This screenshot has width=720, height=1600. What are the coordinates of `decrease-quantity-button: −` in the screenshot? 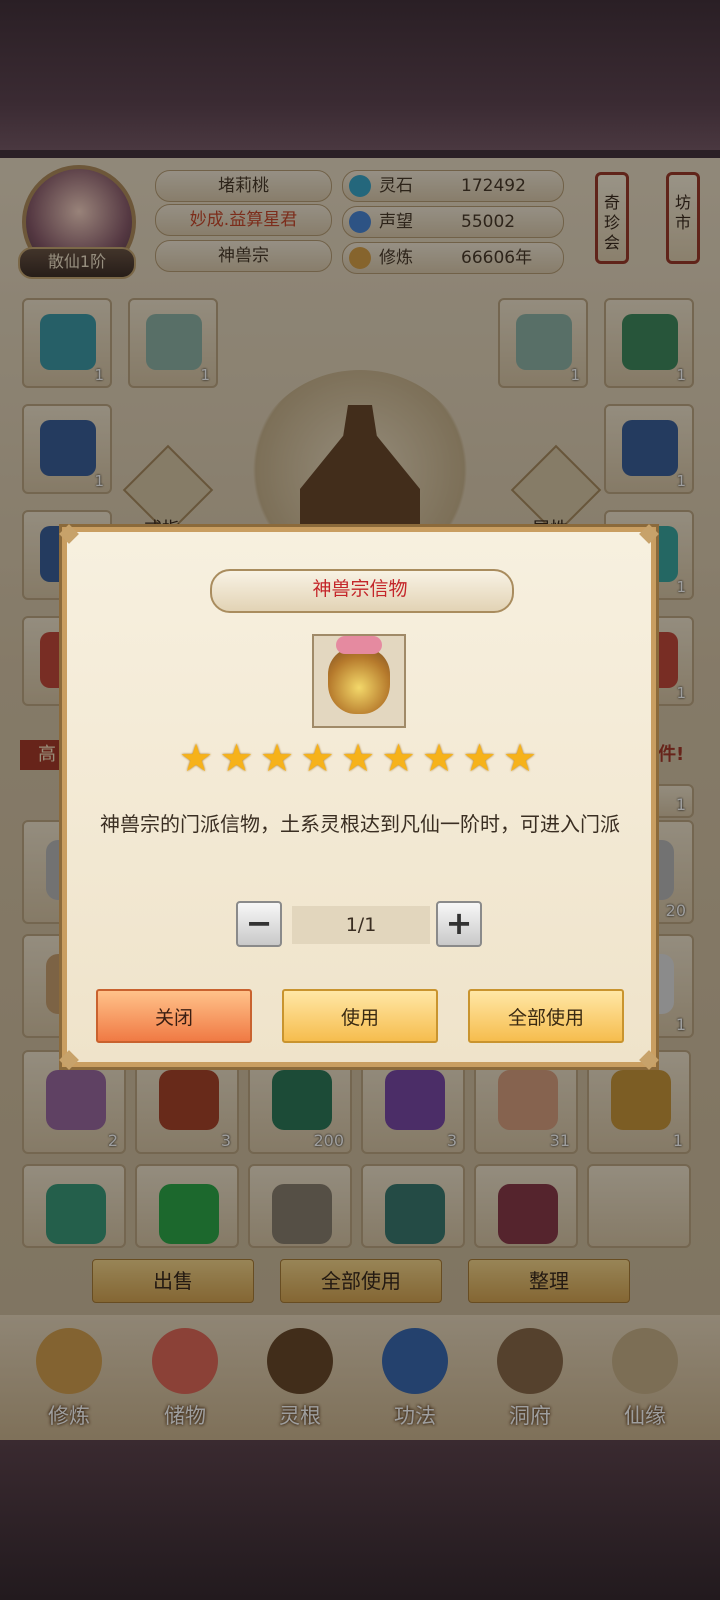 It's located at (259, 924).